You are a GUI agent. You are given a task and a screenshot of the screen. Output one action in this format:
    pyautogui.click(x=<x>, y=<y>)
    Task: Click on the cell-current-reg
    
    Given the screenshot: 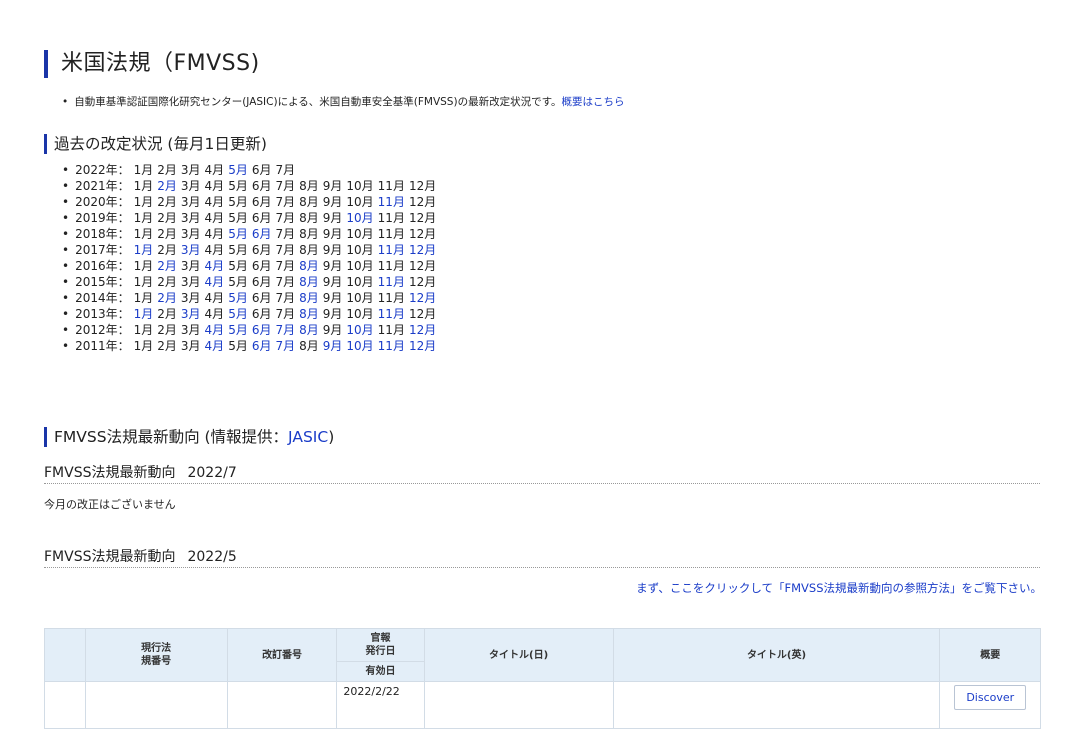 What is the action you would take?
    pyautogui.click(x=156, y=705)
    